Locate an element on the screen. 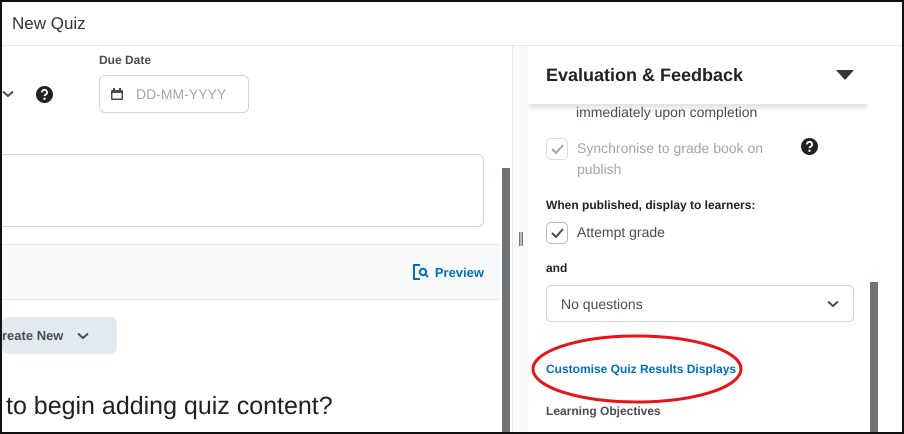  field-label: Due Date is located at coordinates (125, 60).